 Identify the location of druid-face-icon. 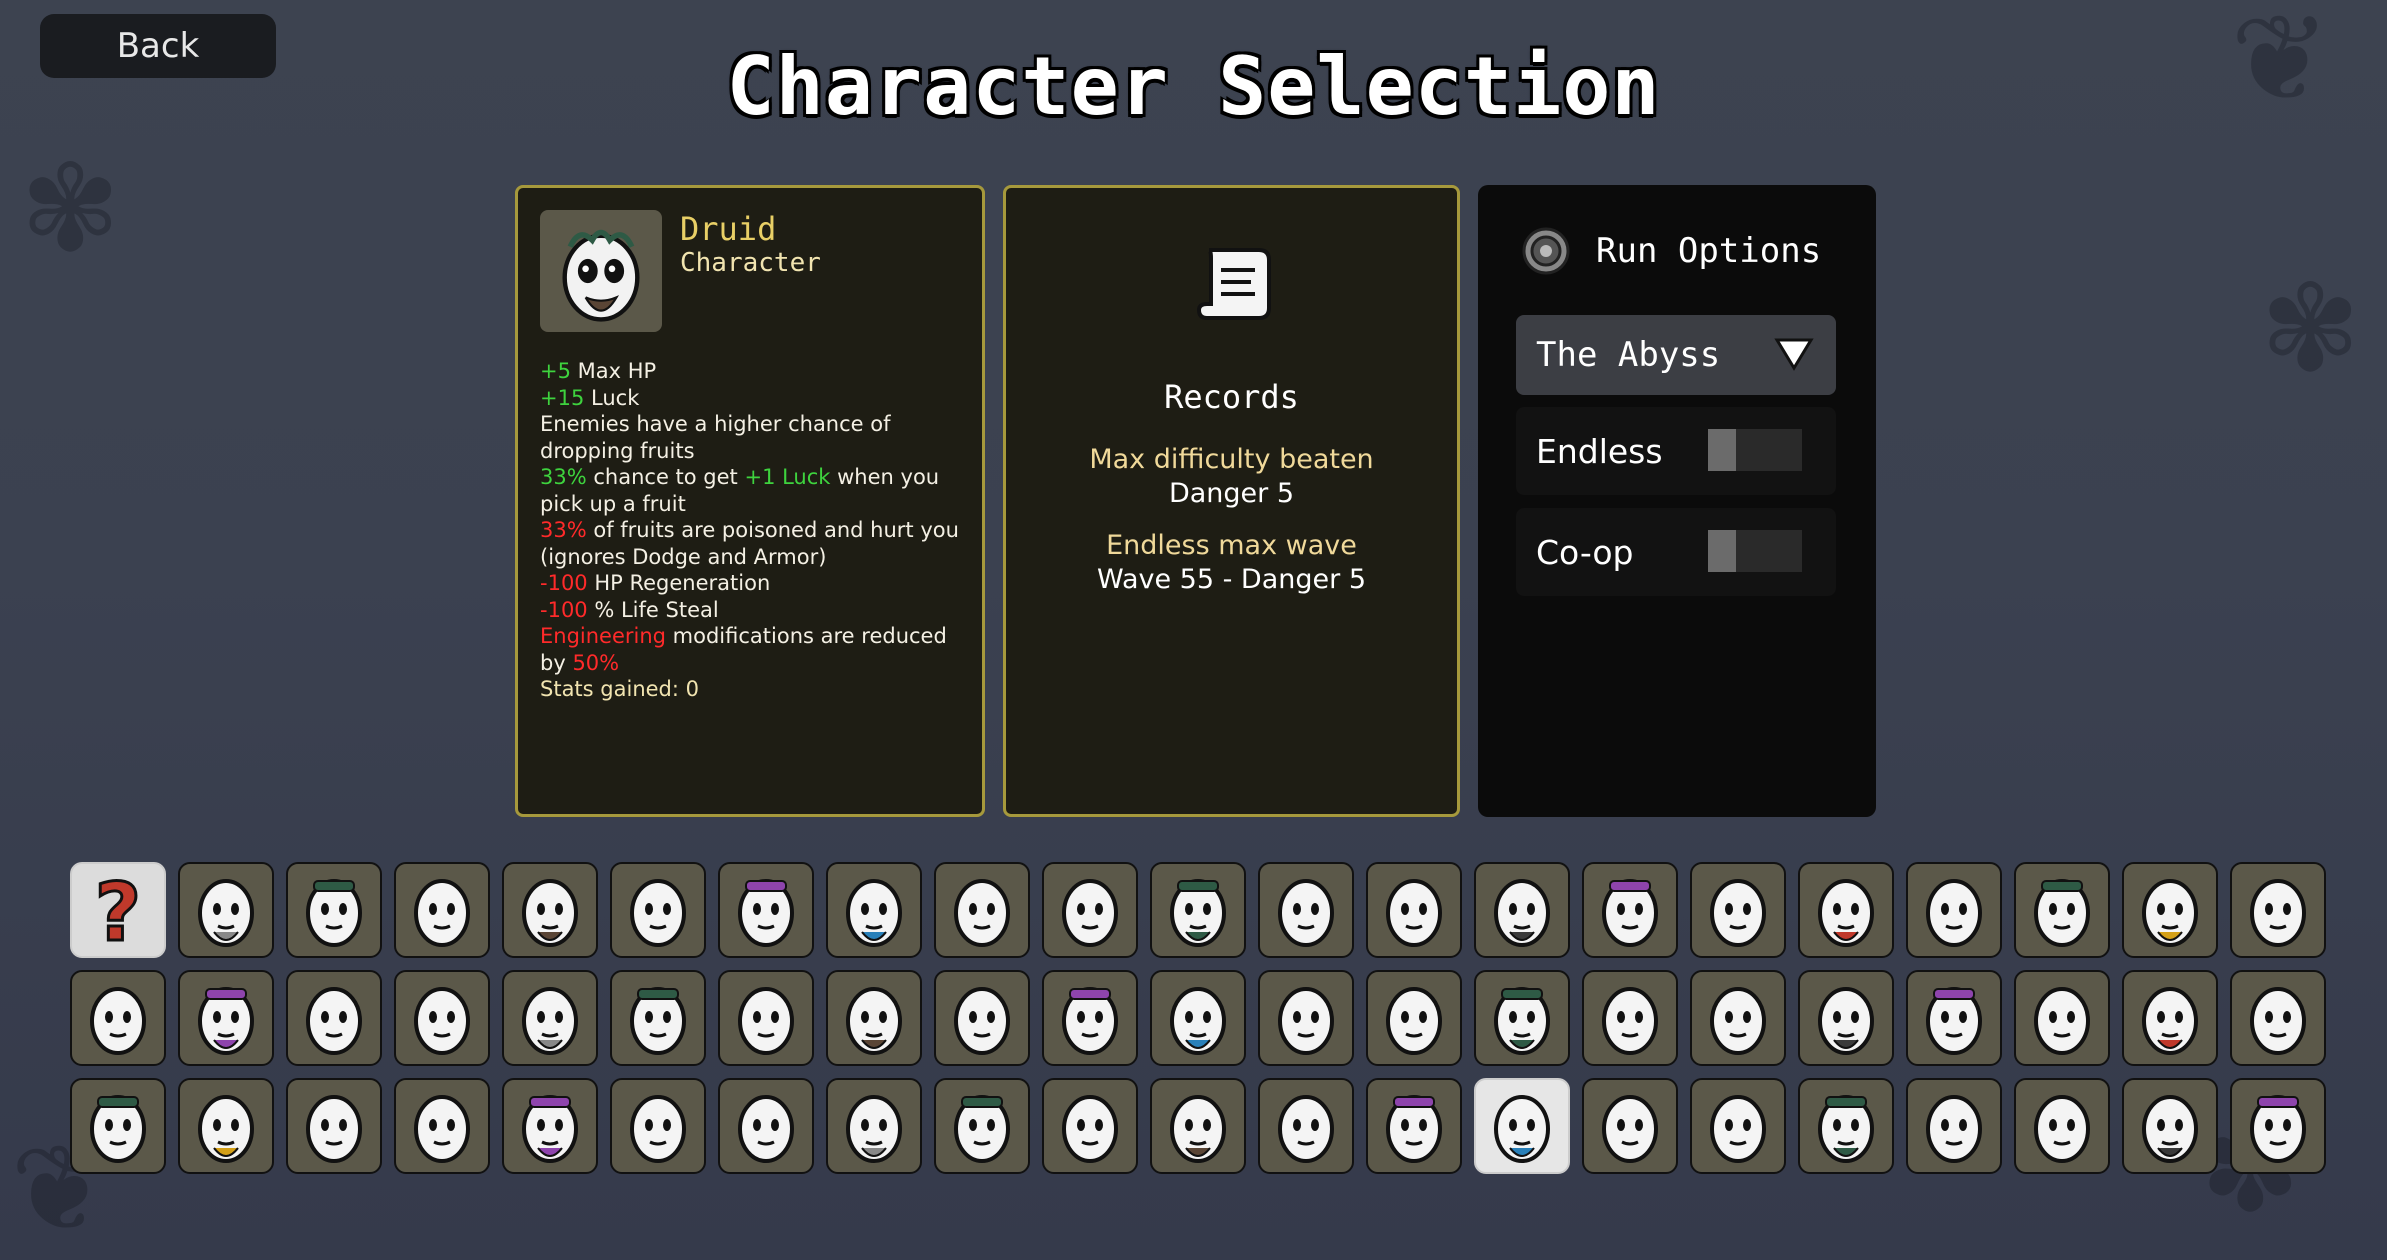
(601, 275).